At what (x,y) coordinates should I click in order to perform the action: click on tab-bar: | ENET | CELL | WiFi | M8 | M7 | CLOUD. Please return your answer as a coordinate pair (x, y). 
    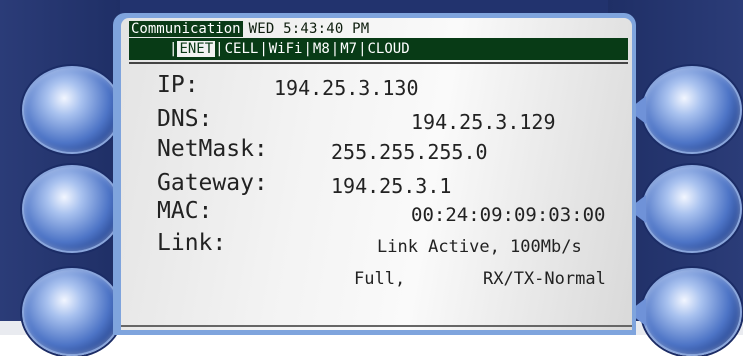
    Looking at the image, I should click on (378, 49).